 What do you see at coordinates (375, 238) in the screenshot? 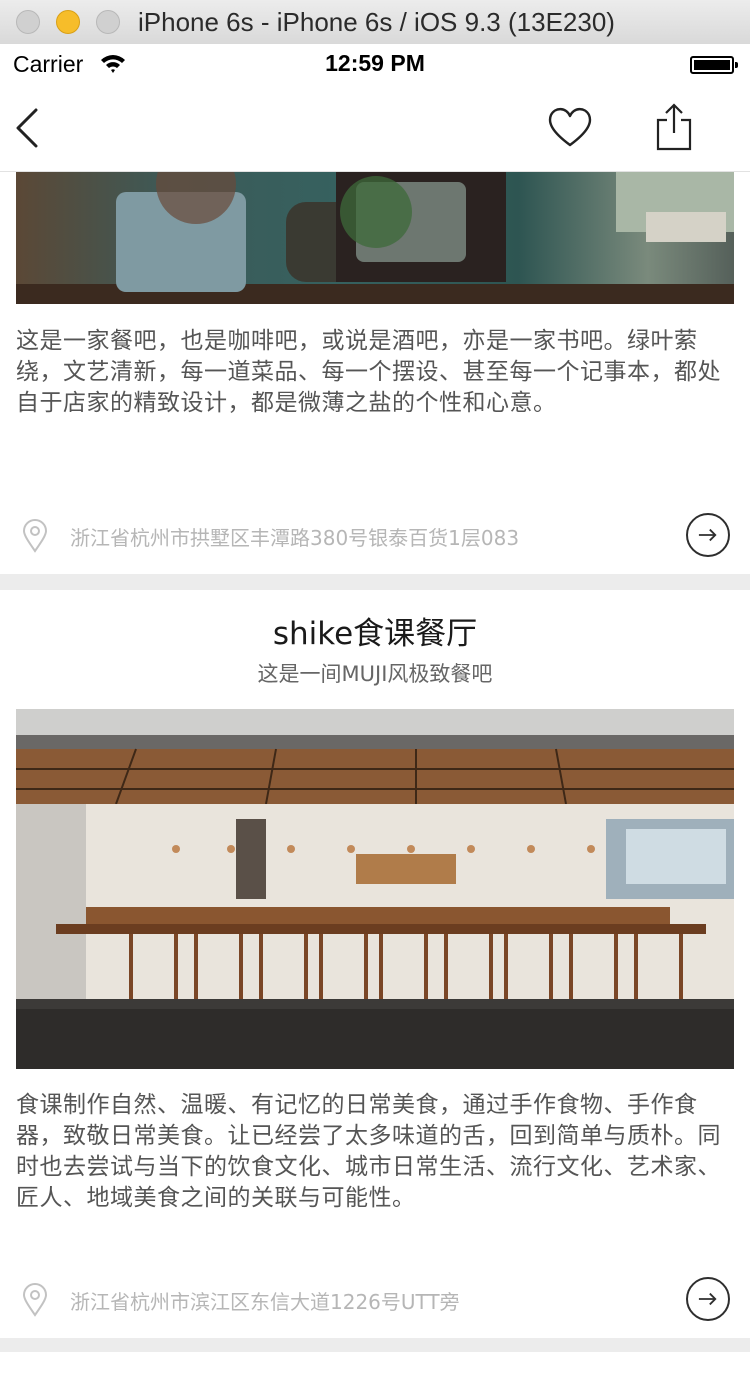
I see `restaurant-photo` at bounding box center [375, 238].